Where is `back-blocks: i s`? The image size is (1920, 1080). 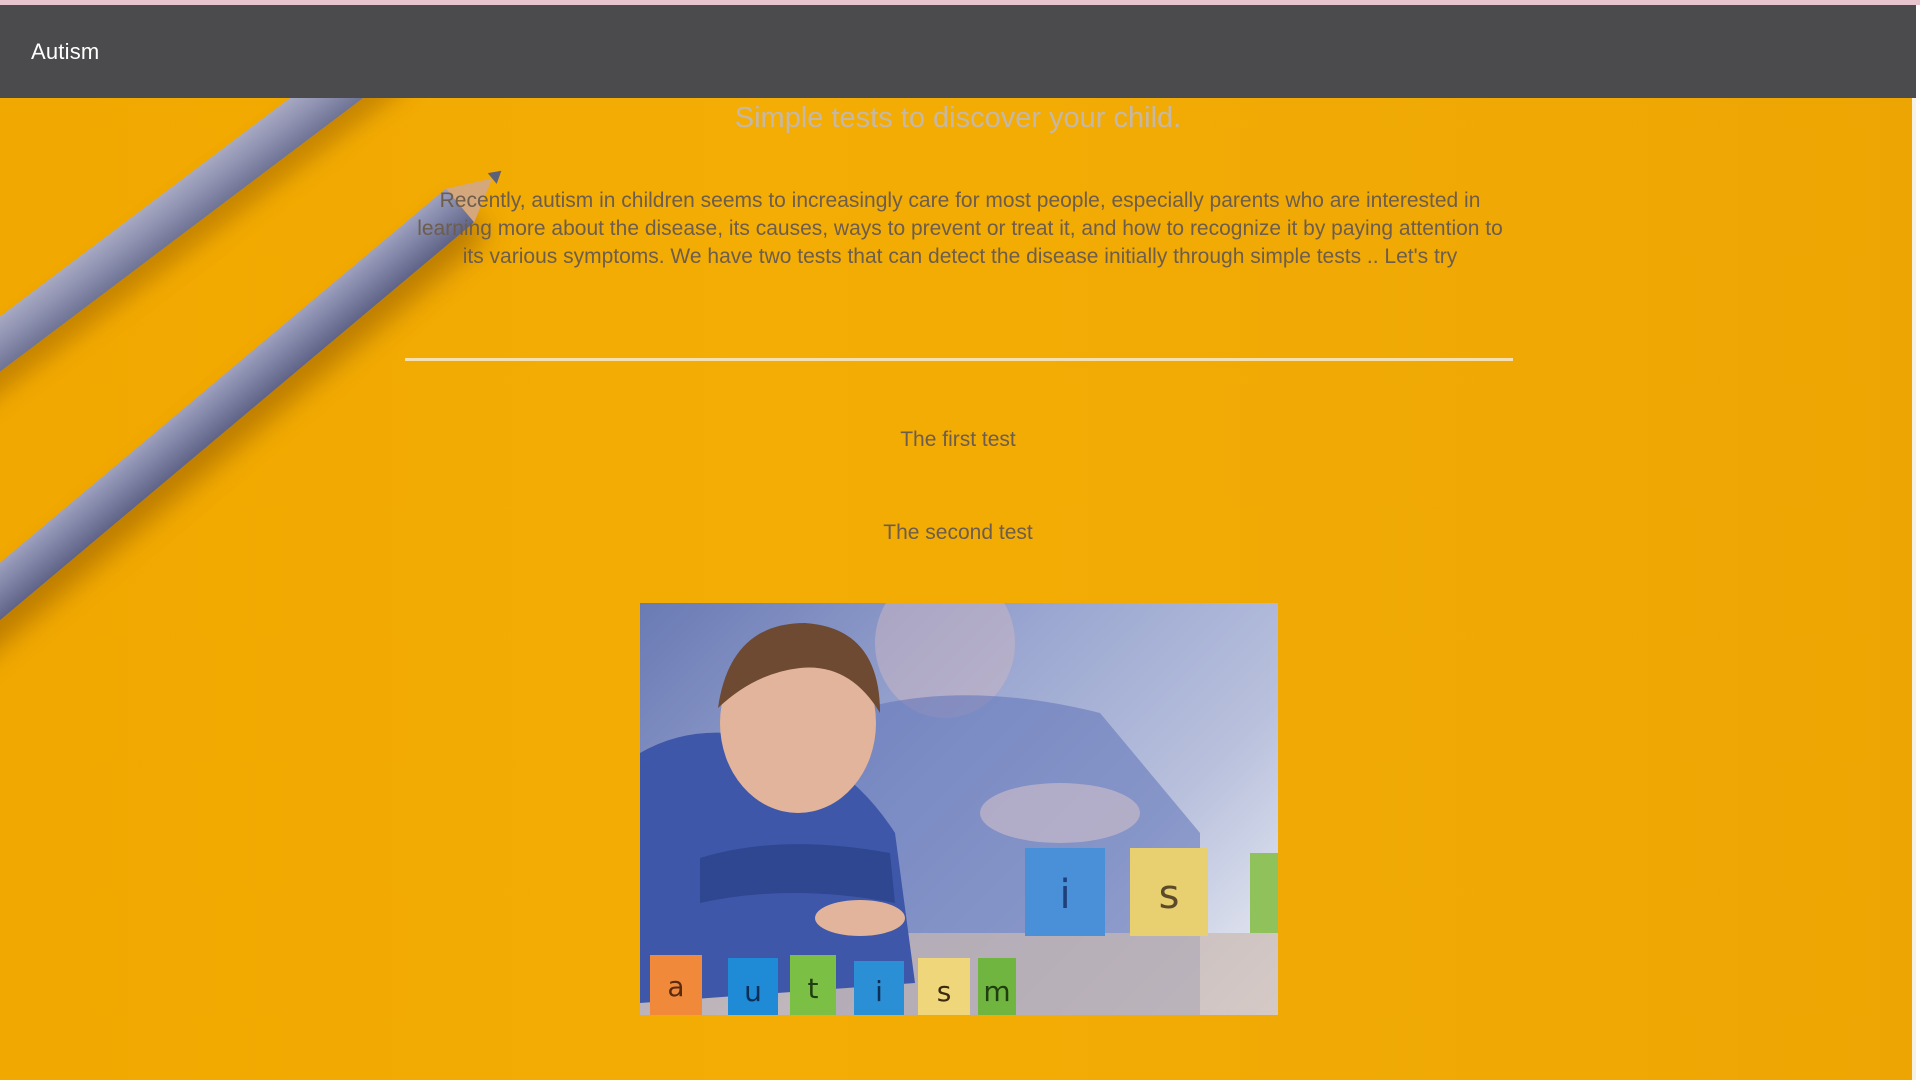 back-blocks: i s is located at coordinates (1151, 892).